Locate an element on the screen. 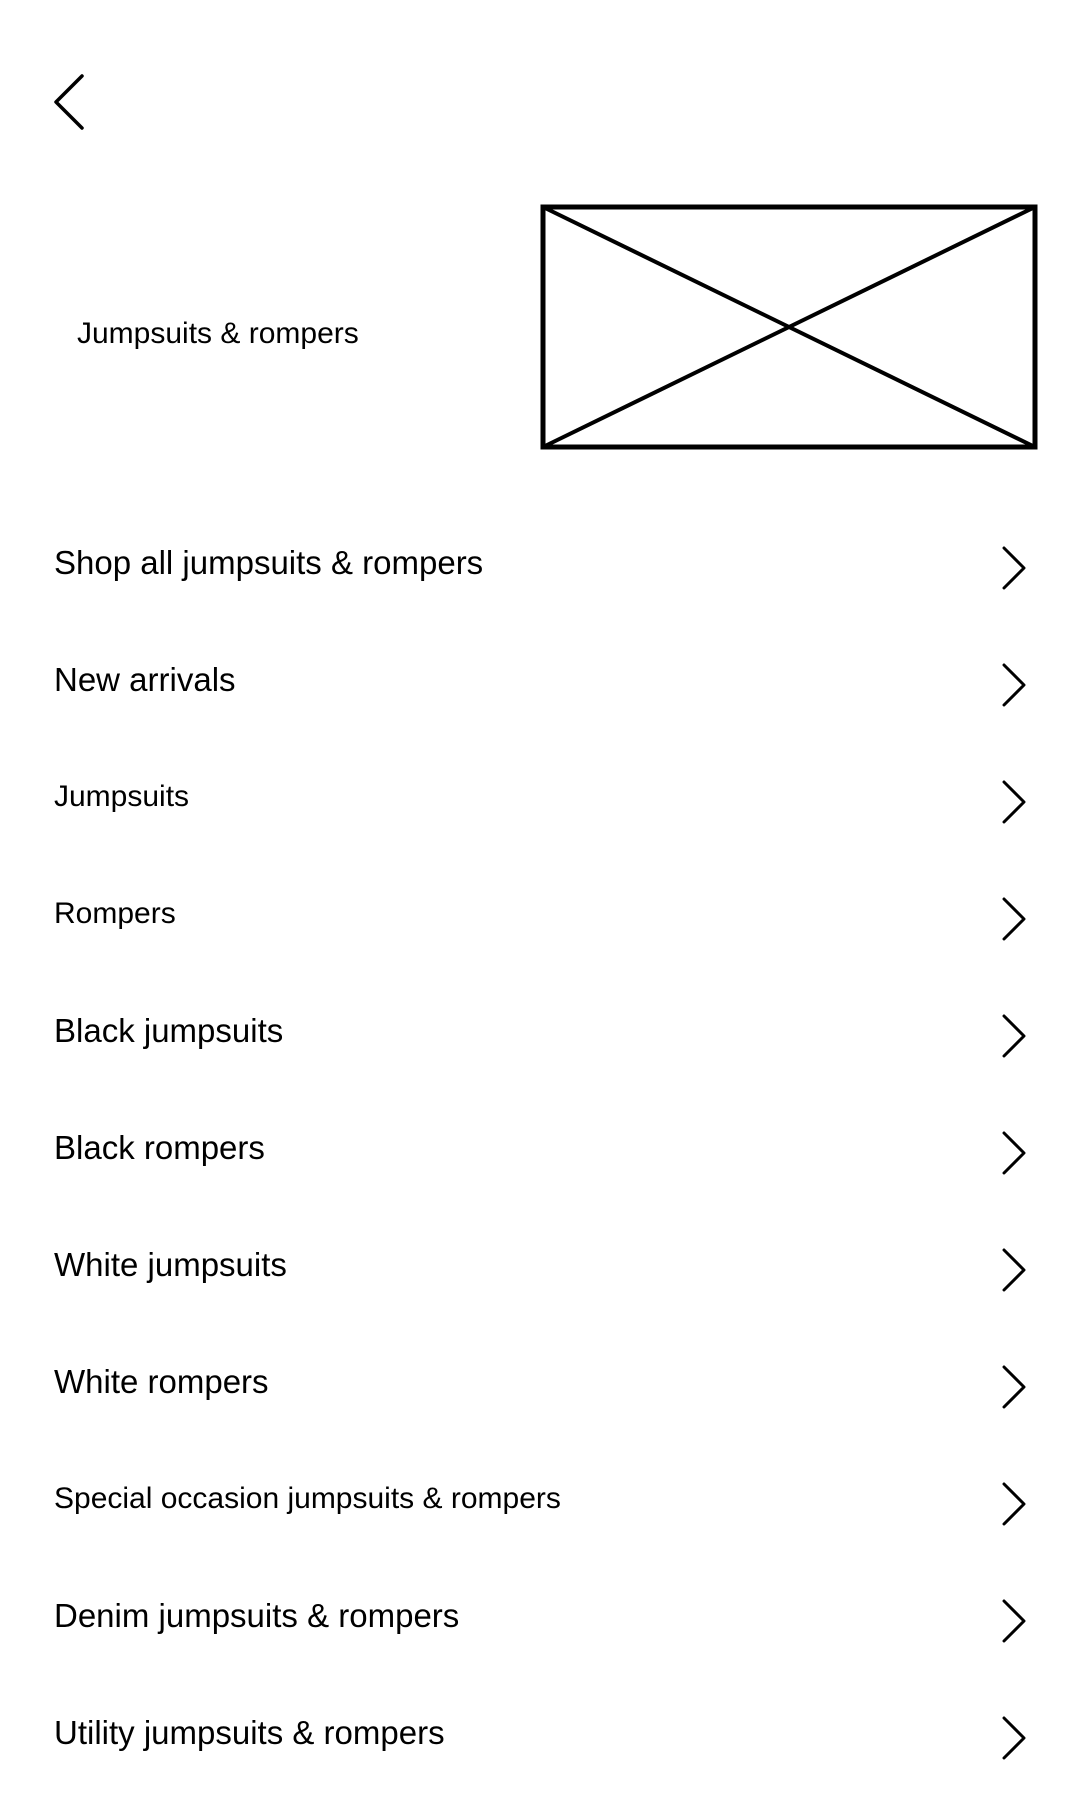 Image resolution: width=1080 pixels, height=1800 pixels. menu-item-white-jumpsuits: White jumpsuits is located at coordinates (540, 1270).